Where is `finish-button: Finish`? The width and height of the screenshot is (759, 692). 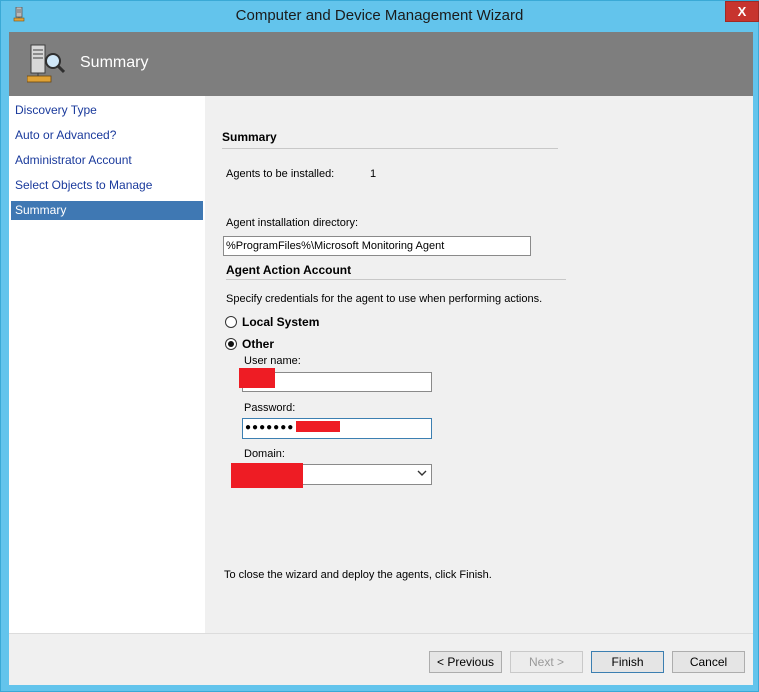 finish-button: Finish is located at coordinates (627, 662).